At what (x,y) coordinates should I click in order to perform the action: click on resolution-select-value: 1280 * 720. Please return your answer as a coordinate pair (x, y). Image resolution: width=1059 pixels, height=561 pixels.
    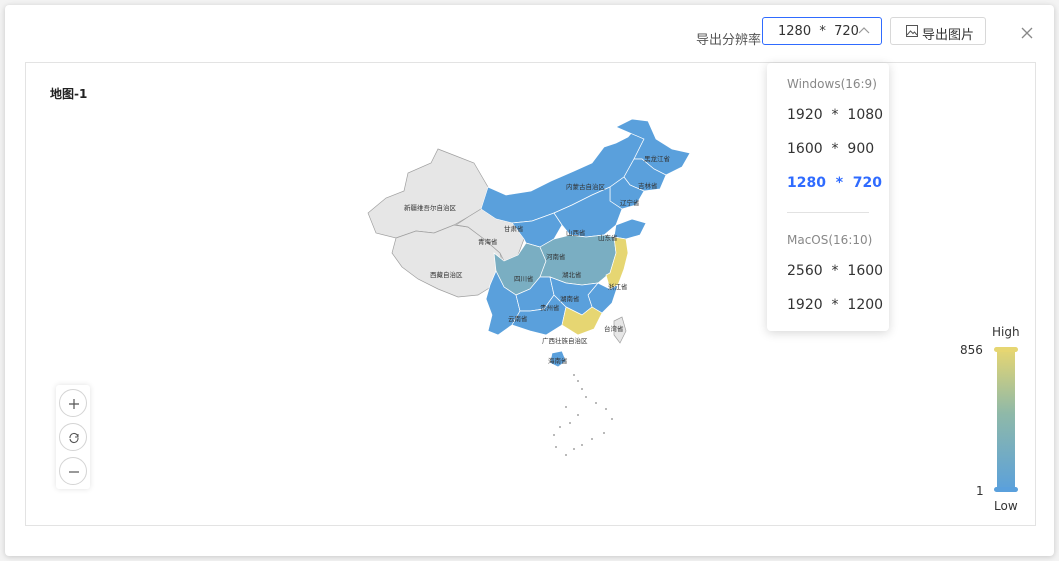
    Looking at the image, I should click on (818, 31).